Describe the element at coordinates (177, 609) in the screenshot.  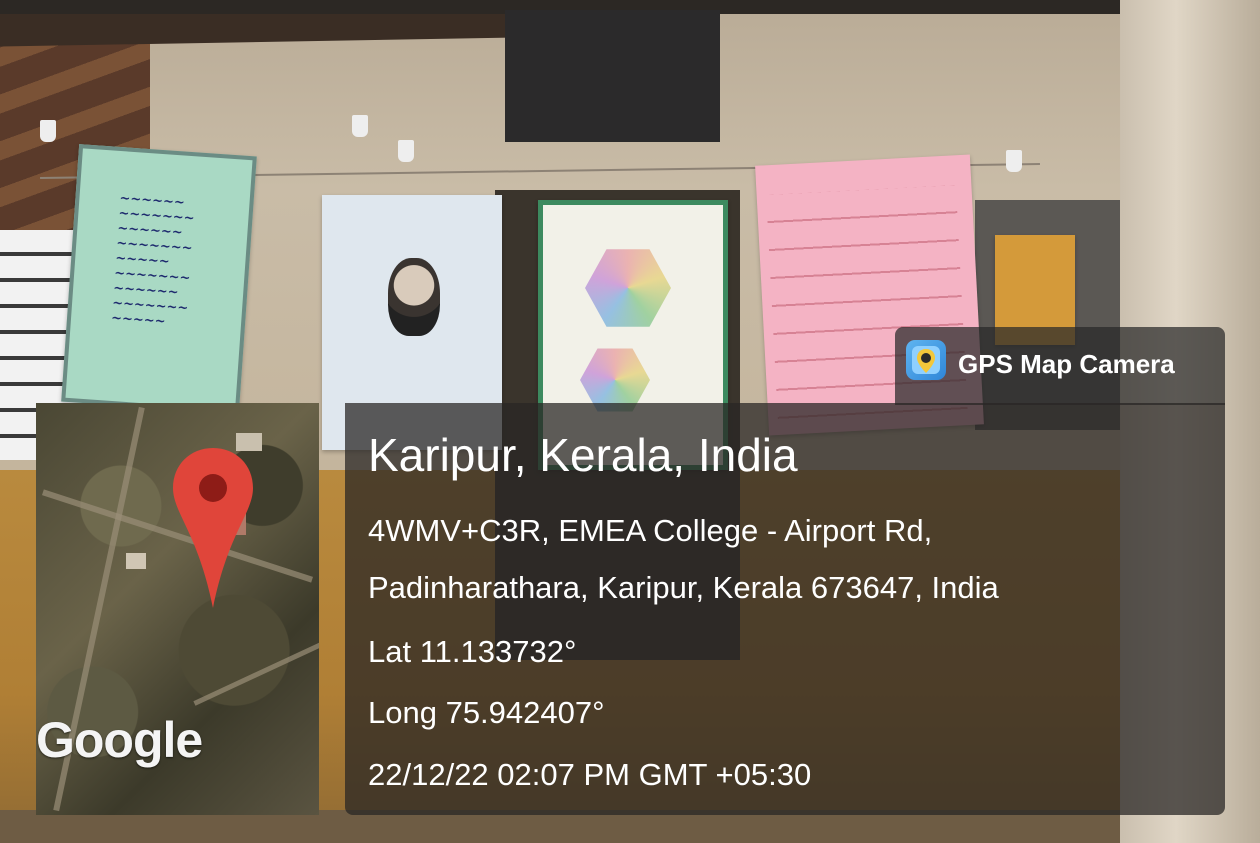
I see `satellite-map-thumbnail: Google` at that location.